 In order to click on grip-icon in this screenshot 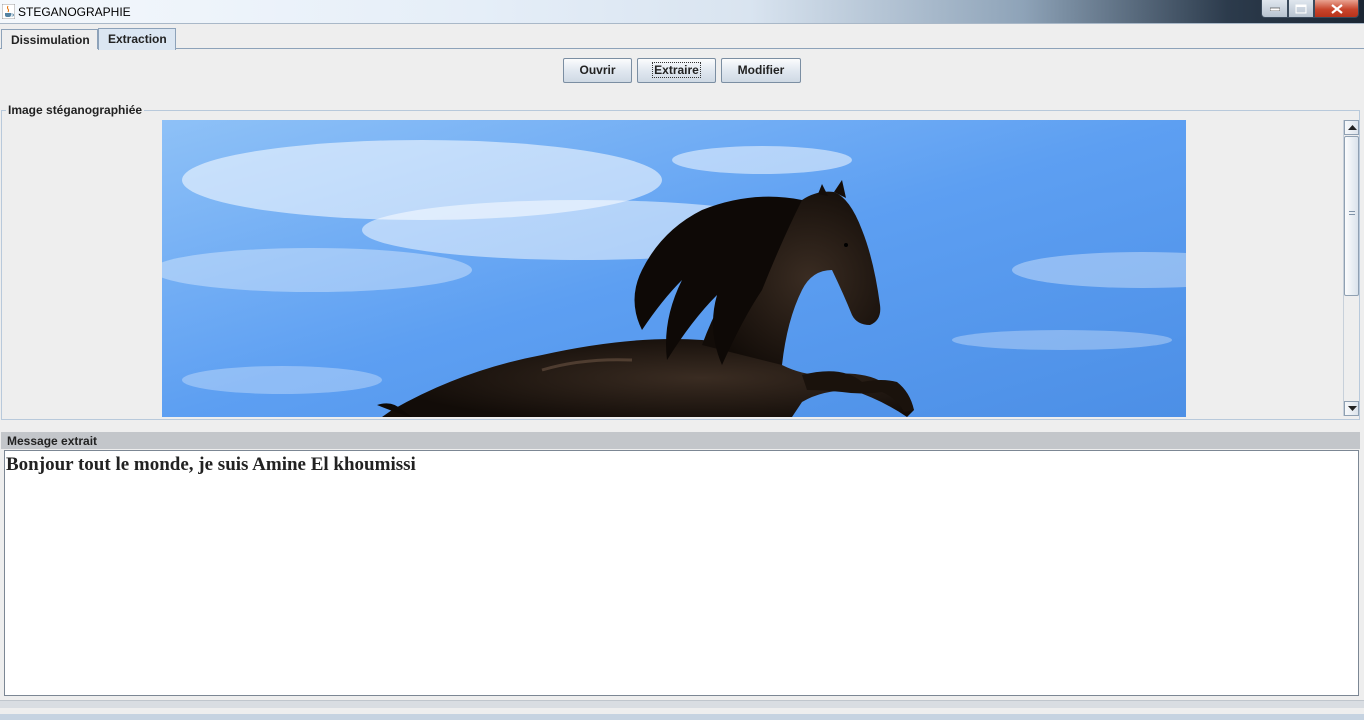, I will do `click(1352, 214)`.